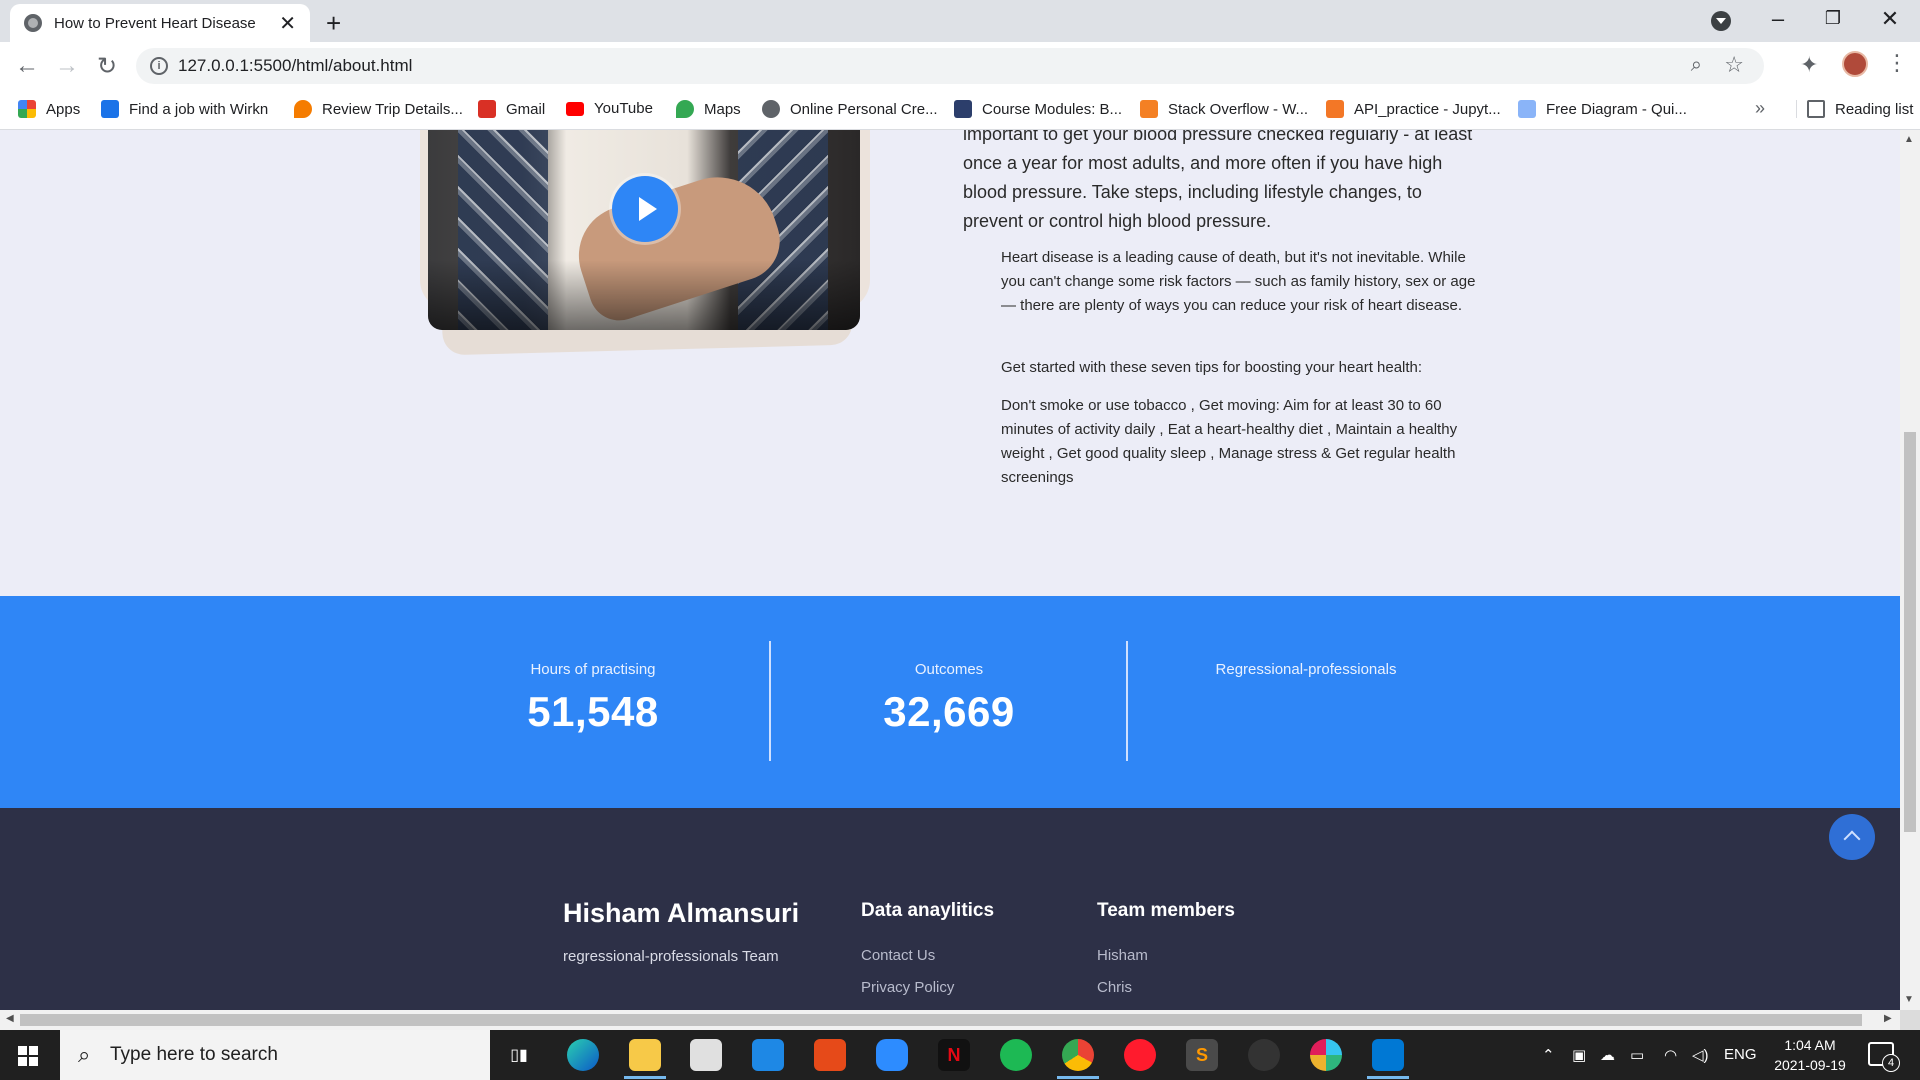 The height and width of the screenshot is (1080, 1920). I want to click on more-bookmarks-icon: », so click(1760, 108).